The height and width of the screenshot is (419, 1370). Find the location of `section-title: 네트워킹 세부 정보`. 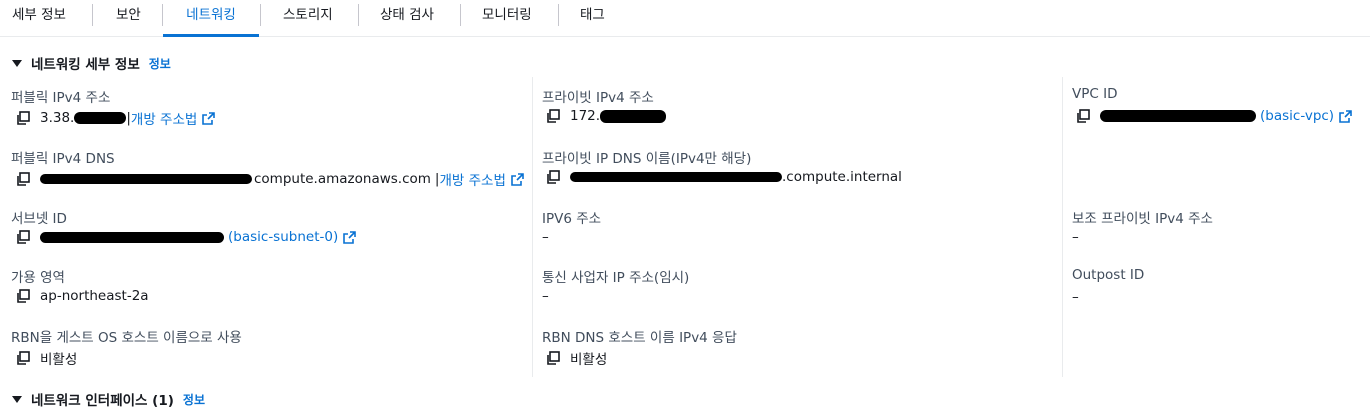

section-title: 네트워킹 세부 정보 is located at coordinates (85, 65).